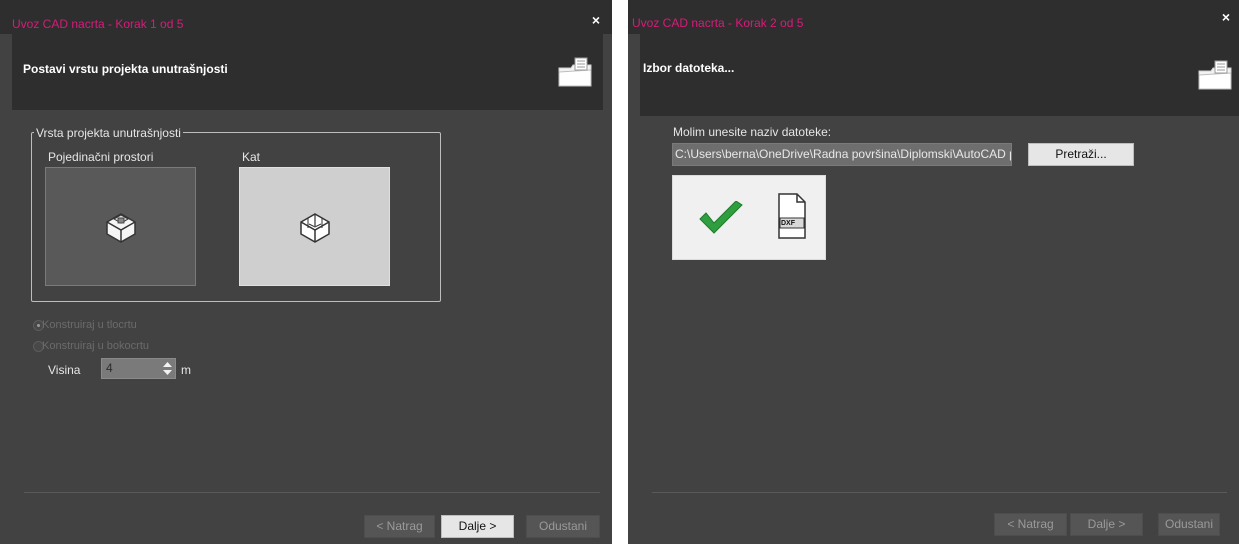 The width and height of the screenshot is (1239, 544). Describe the element at coordinates (125, 69) in the screenshot. I see `step-title: Postavi vrstu projekta unutrašnjosti` at that location.